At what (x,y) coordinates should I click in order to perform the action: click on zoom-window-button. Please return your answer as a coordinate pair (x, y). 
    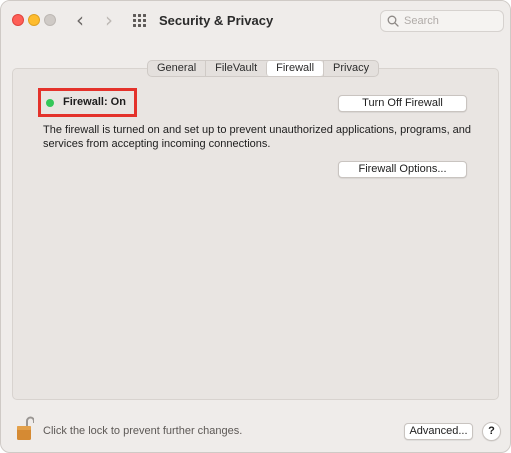
    Looking at the image, I should click on (50, 20).